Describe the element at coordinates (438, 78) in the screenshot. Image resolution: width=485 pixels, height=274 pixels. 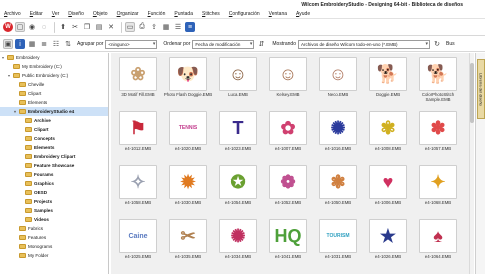
I see `design-tile: 🐕 ColorPhotoStitch Sample.EMB` at that location.